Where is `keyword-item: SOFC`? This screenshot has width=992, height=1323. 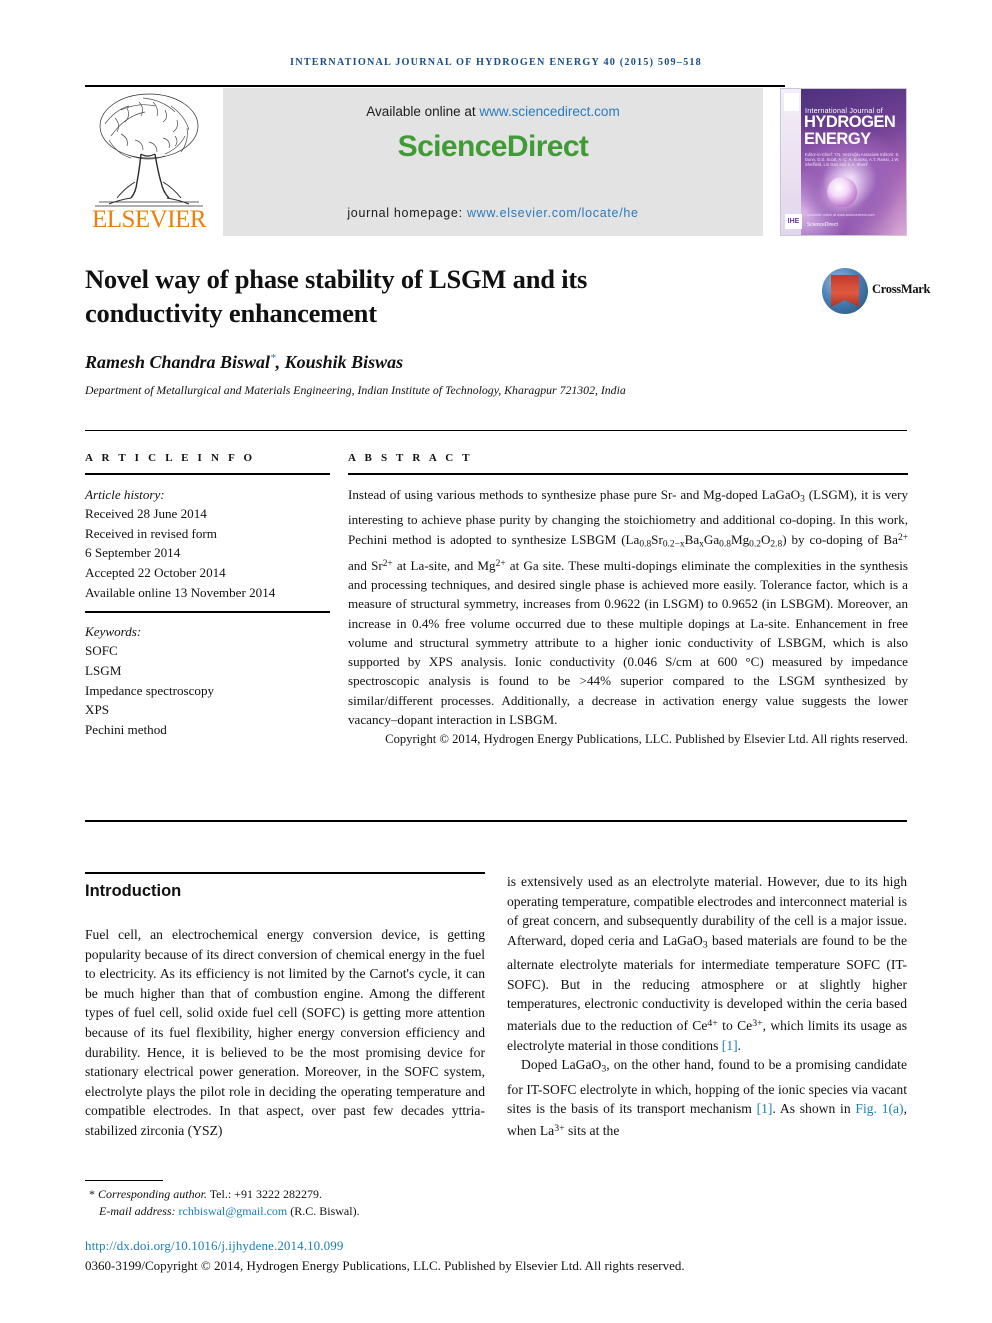
keyword-item: SOFC is located at coordinates (101, 651).